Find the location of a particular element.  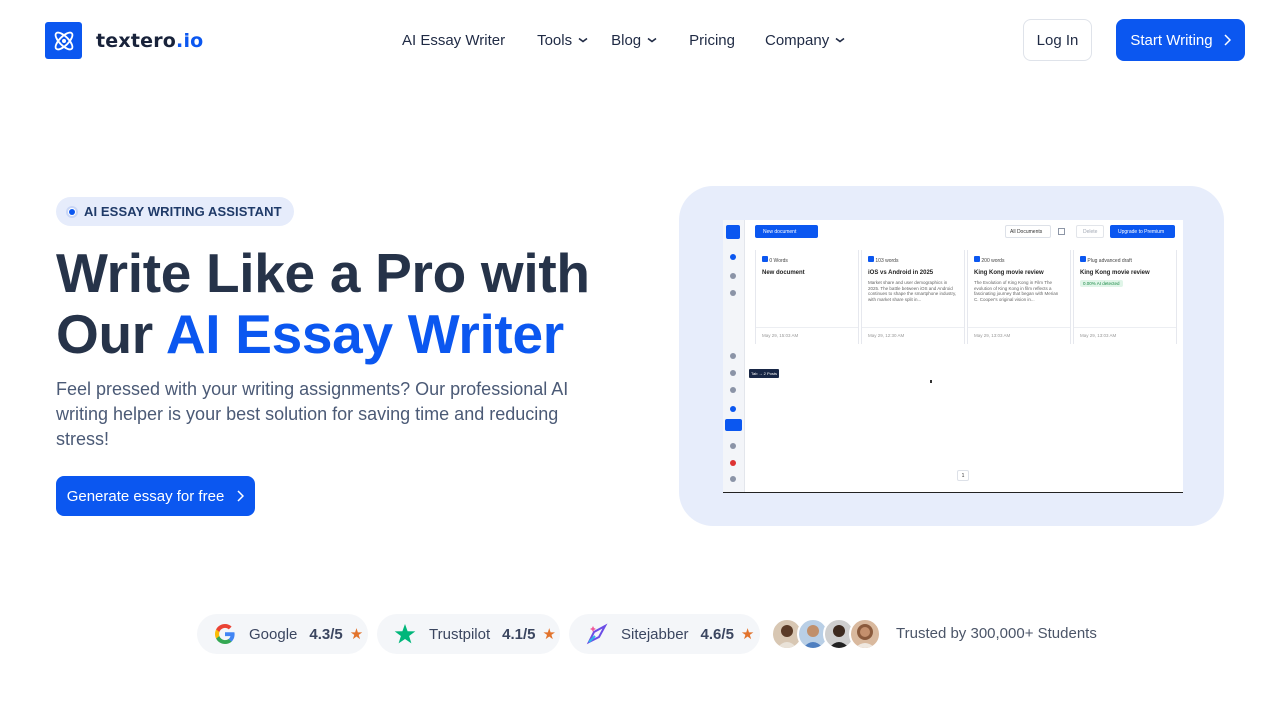

card-tag: 200 words is located at coordinates (993, 261).